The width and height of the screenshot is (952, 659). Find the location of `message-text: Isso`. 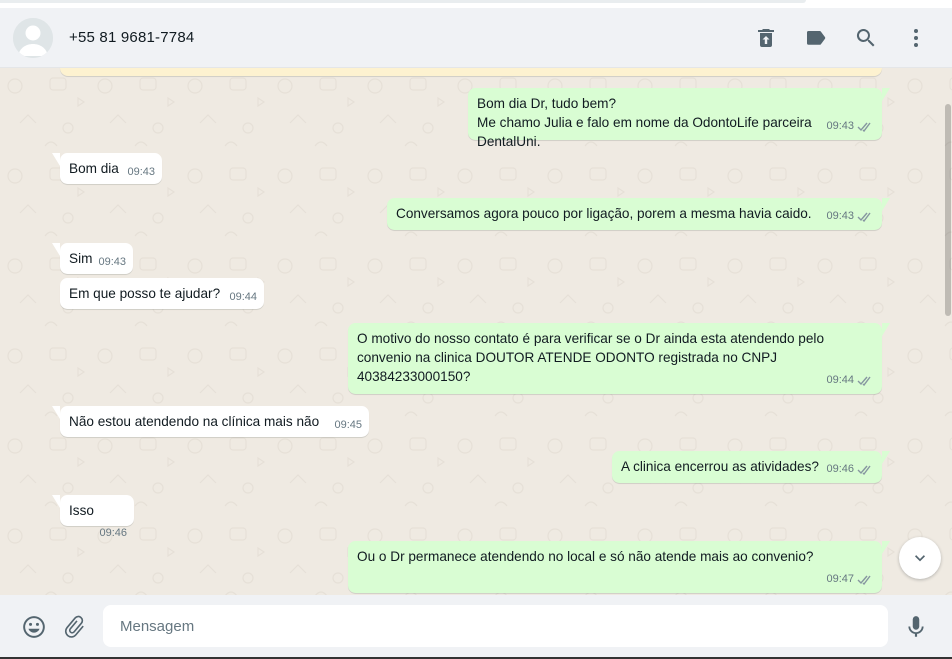

message-text: Isso is located at coordinates (81, 510).